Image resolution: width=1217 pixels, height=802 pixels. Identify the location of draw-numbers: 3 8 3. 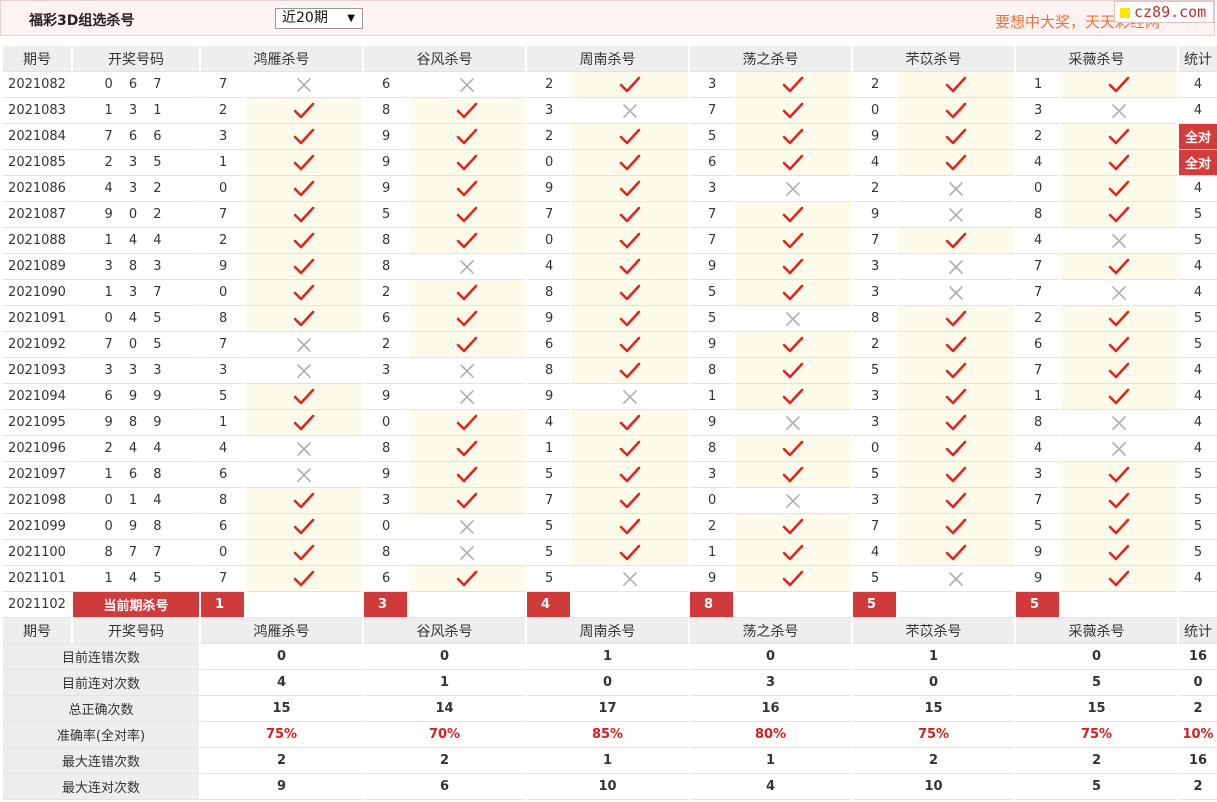
(136, 267).